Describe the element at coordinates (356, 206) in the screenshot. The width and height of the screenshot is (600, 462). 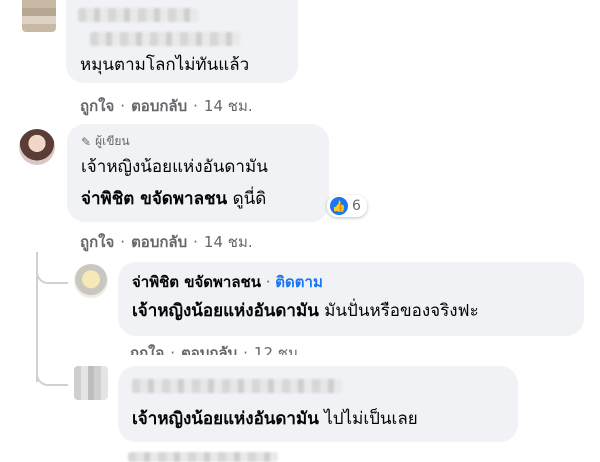
I see `reaction-count: 6` at that location.